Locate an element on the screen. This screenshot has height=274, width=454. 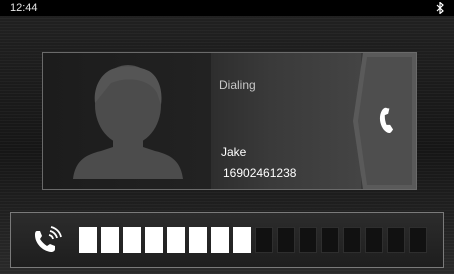
bluetooth-icon is located at coordinates (440, 8).